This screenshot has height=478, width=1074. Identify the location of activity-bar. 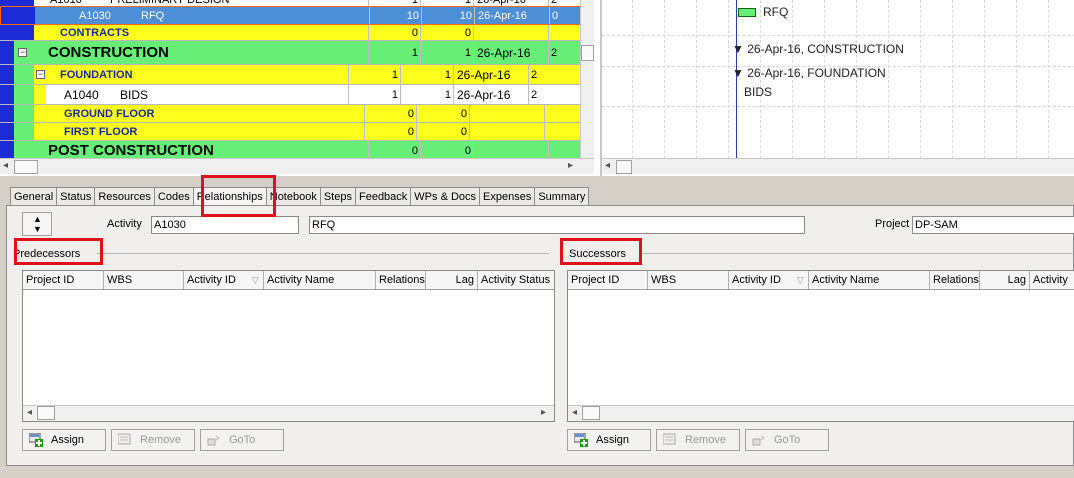
(747, 12).